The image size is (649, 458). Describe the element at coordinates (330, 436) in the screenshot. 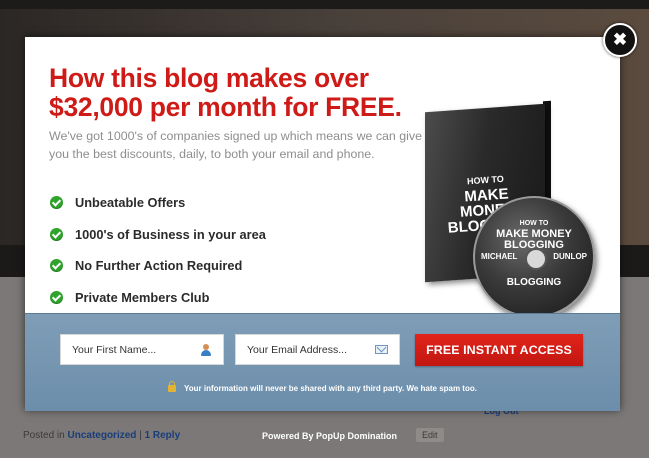

I see `powered-by-text: Powered By PopUp Domination` at that location.